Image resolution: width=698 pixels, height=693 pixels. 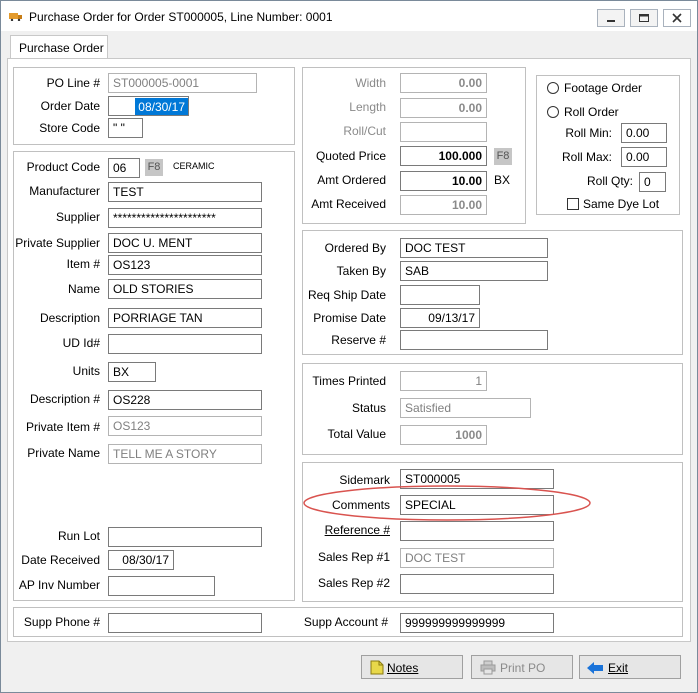 What do you see at coordinates (185, 537) in the screenshot?
I see `run-lot-field` at bounding box center [185, 537].